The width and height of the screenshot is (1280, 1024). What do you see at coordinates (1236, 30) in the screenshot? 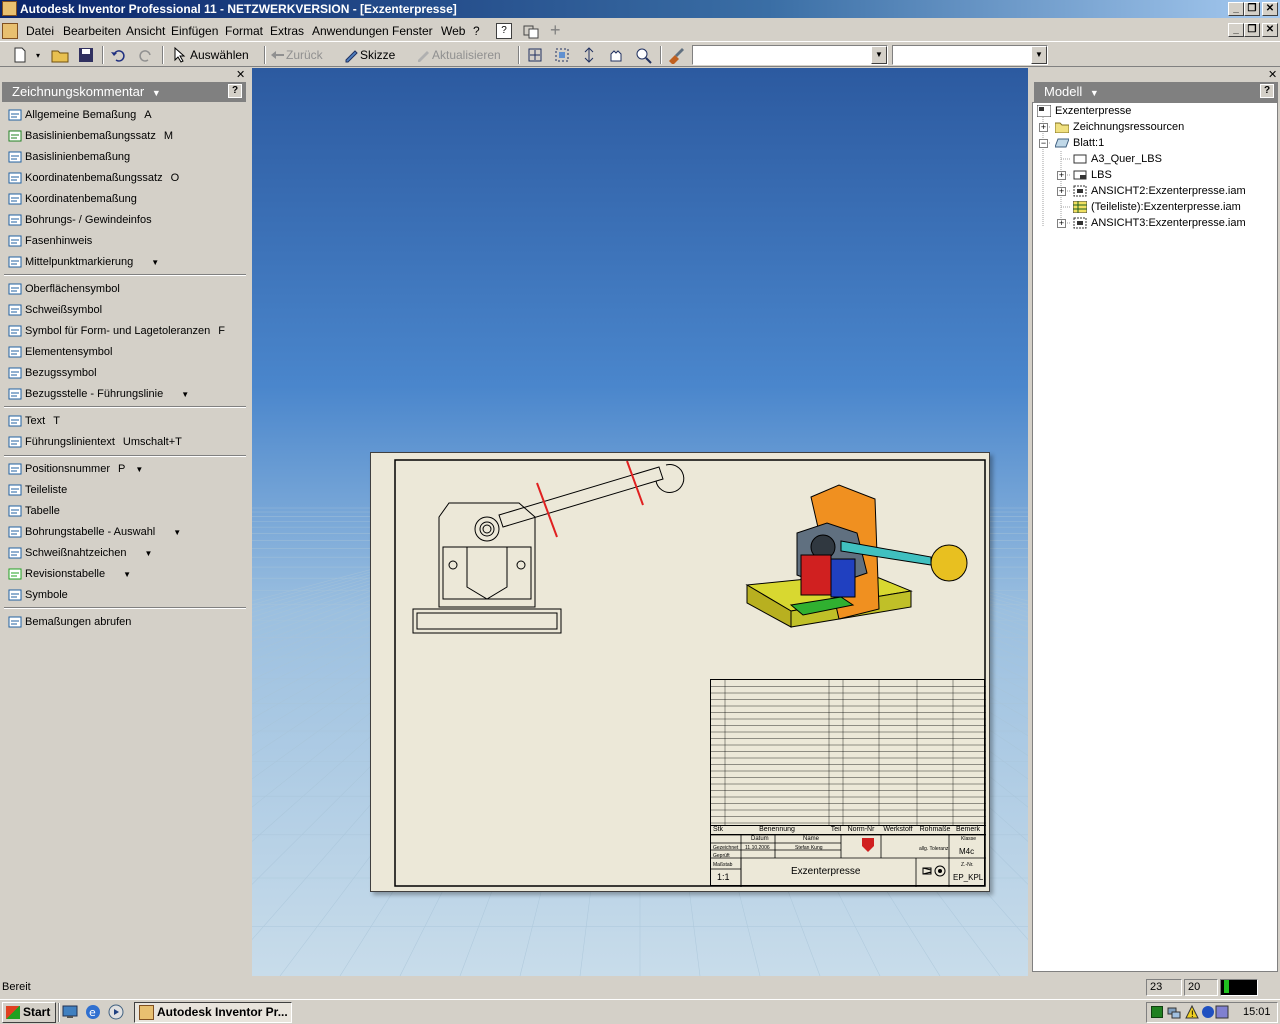
I see `doc-minimize-button: _` at bounding box center [1236, 30].